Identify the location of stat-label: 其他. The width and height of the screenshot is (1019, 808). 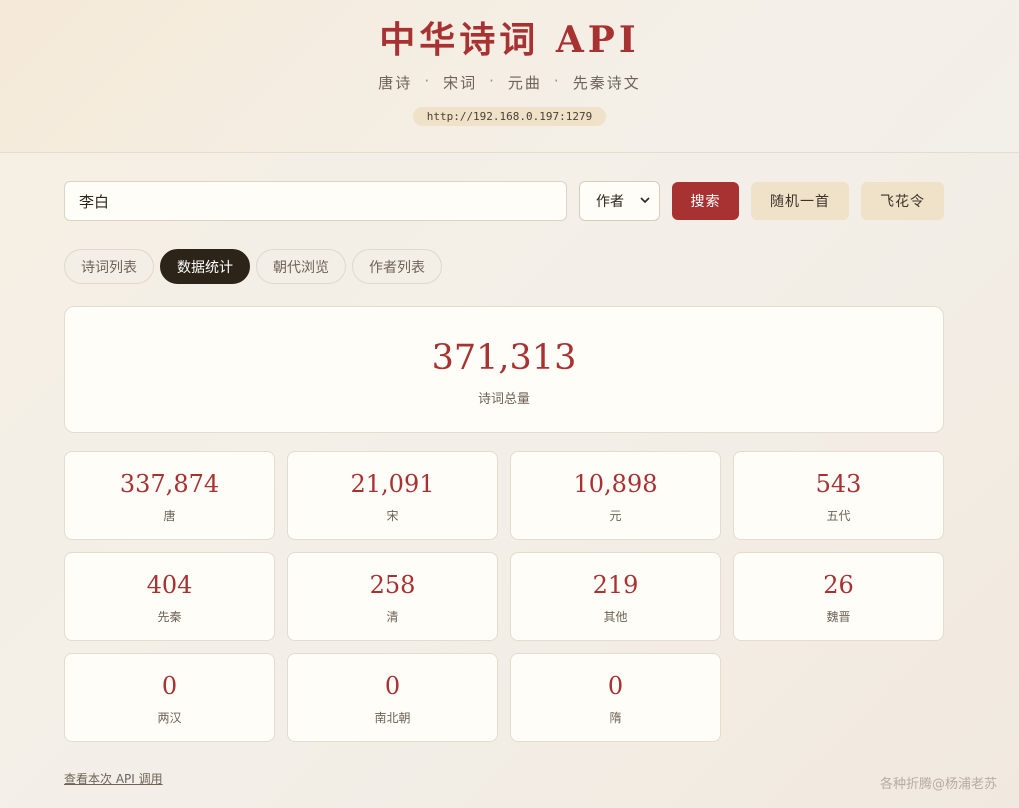
(615, 617).